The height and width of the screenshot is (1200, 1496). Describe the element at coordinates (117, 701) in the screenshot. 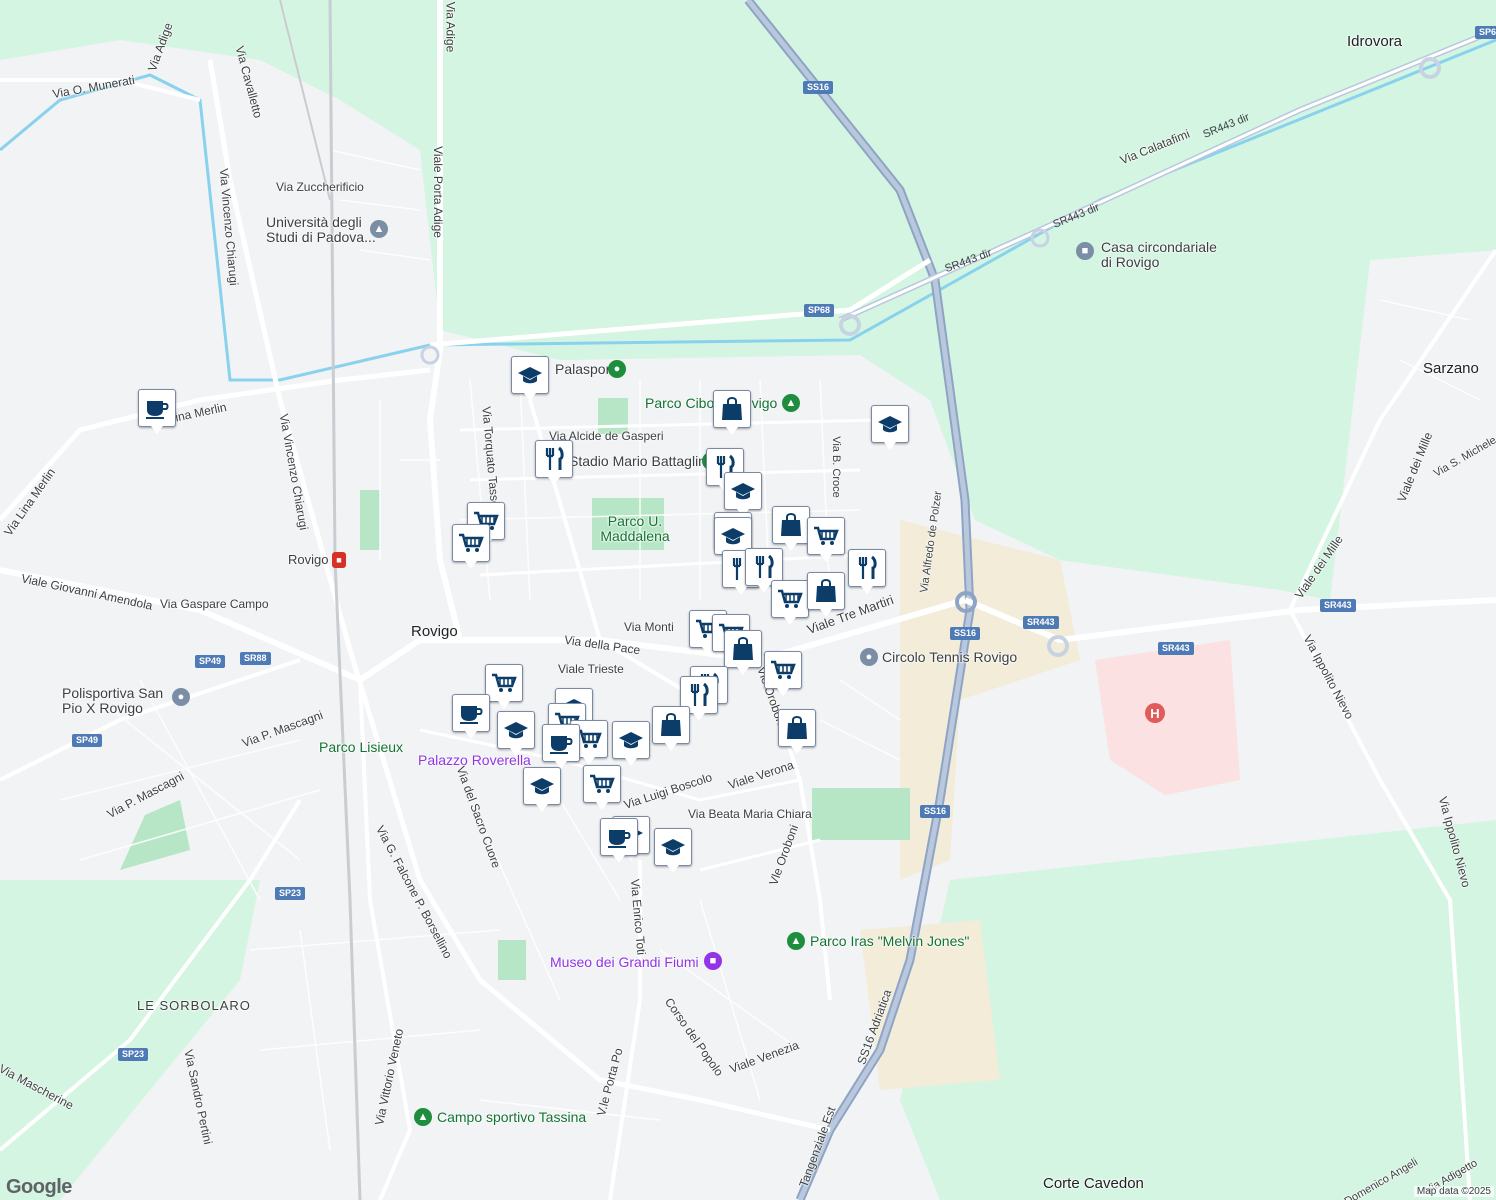

I see `polisportiva-label: Polisportiva San Pio X Rovigo` at that location.